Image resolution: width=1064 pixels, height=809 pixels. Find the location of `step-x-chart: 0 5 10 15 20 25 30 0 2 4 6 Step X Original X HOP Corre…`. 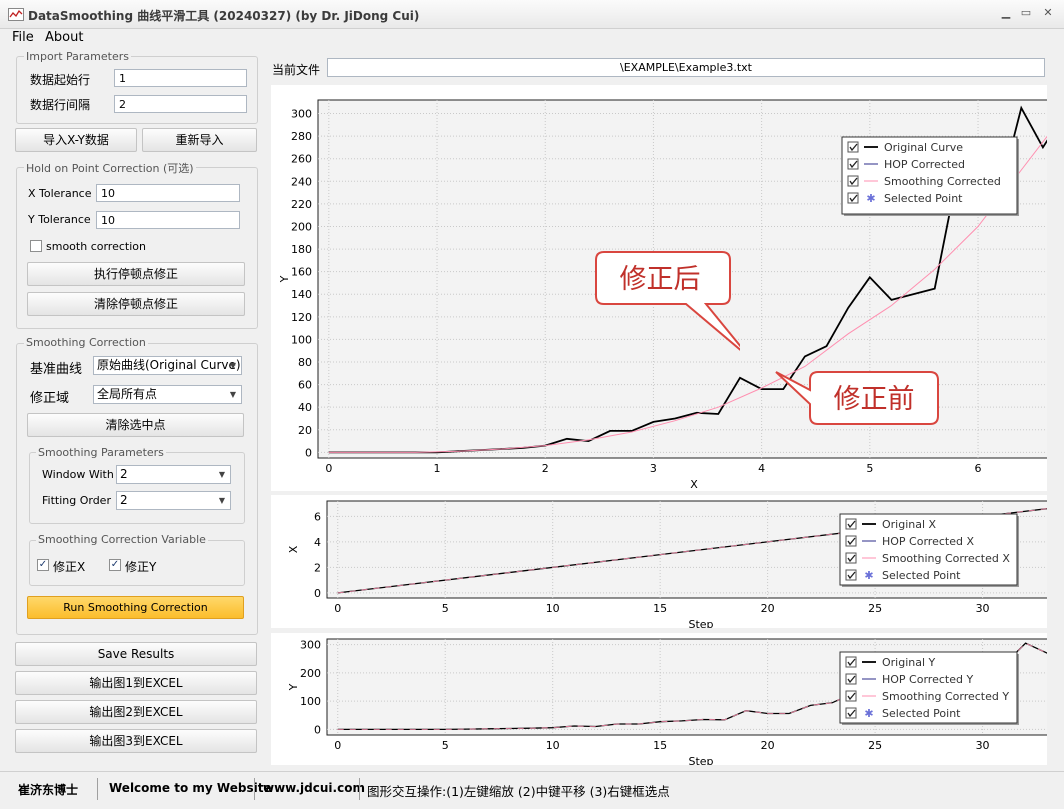

step-x-chart: 0 5 10 15 20 25 30 0 2 4 6 Step X Original X HOP Corre… is located at coordinates (659, 561).